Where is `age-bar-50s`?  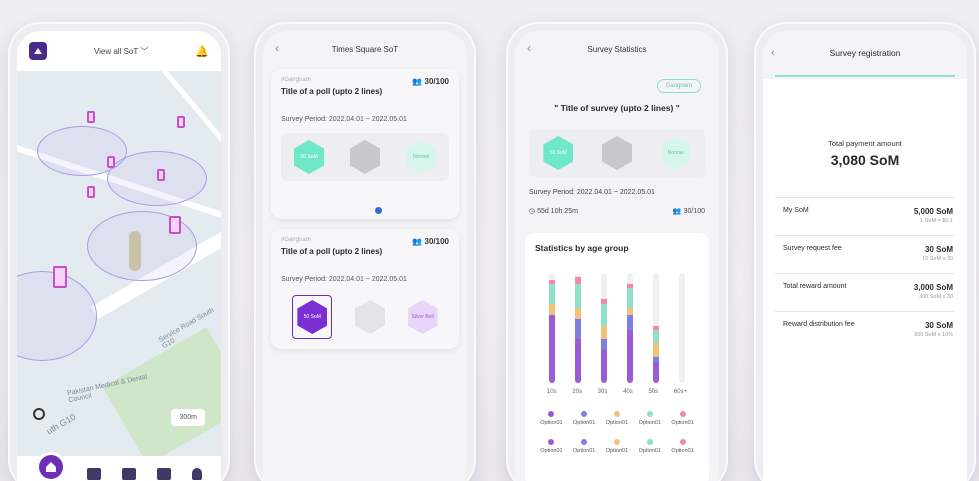 age-bar-50s is located at coordinates (656, 328).